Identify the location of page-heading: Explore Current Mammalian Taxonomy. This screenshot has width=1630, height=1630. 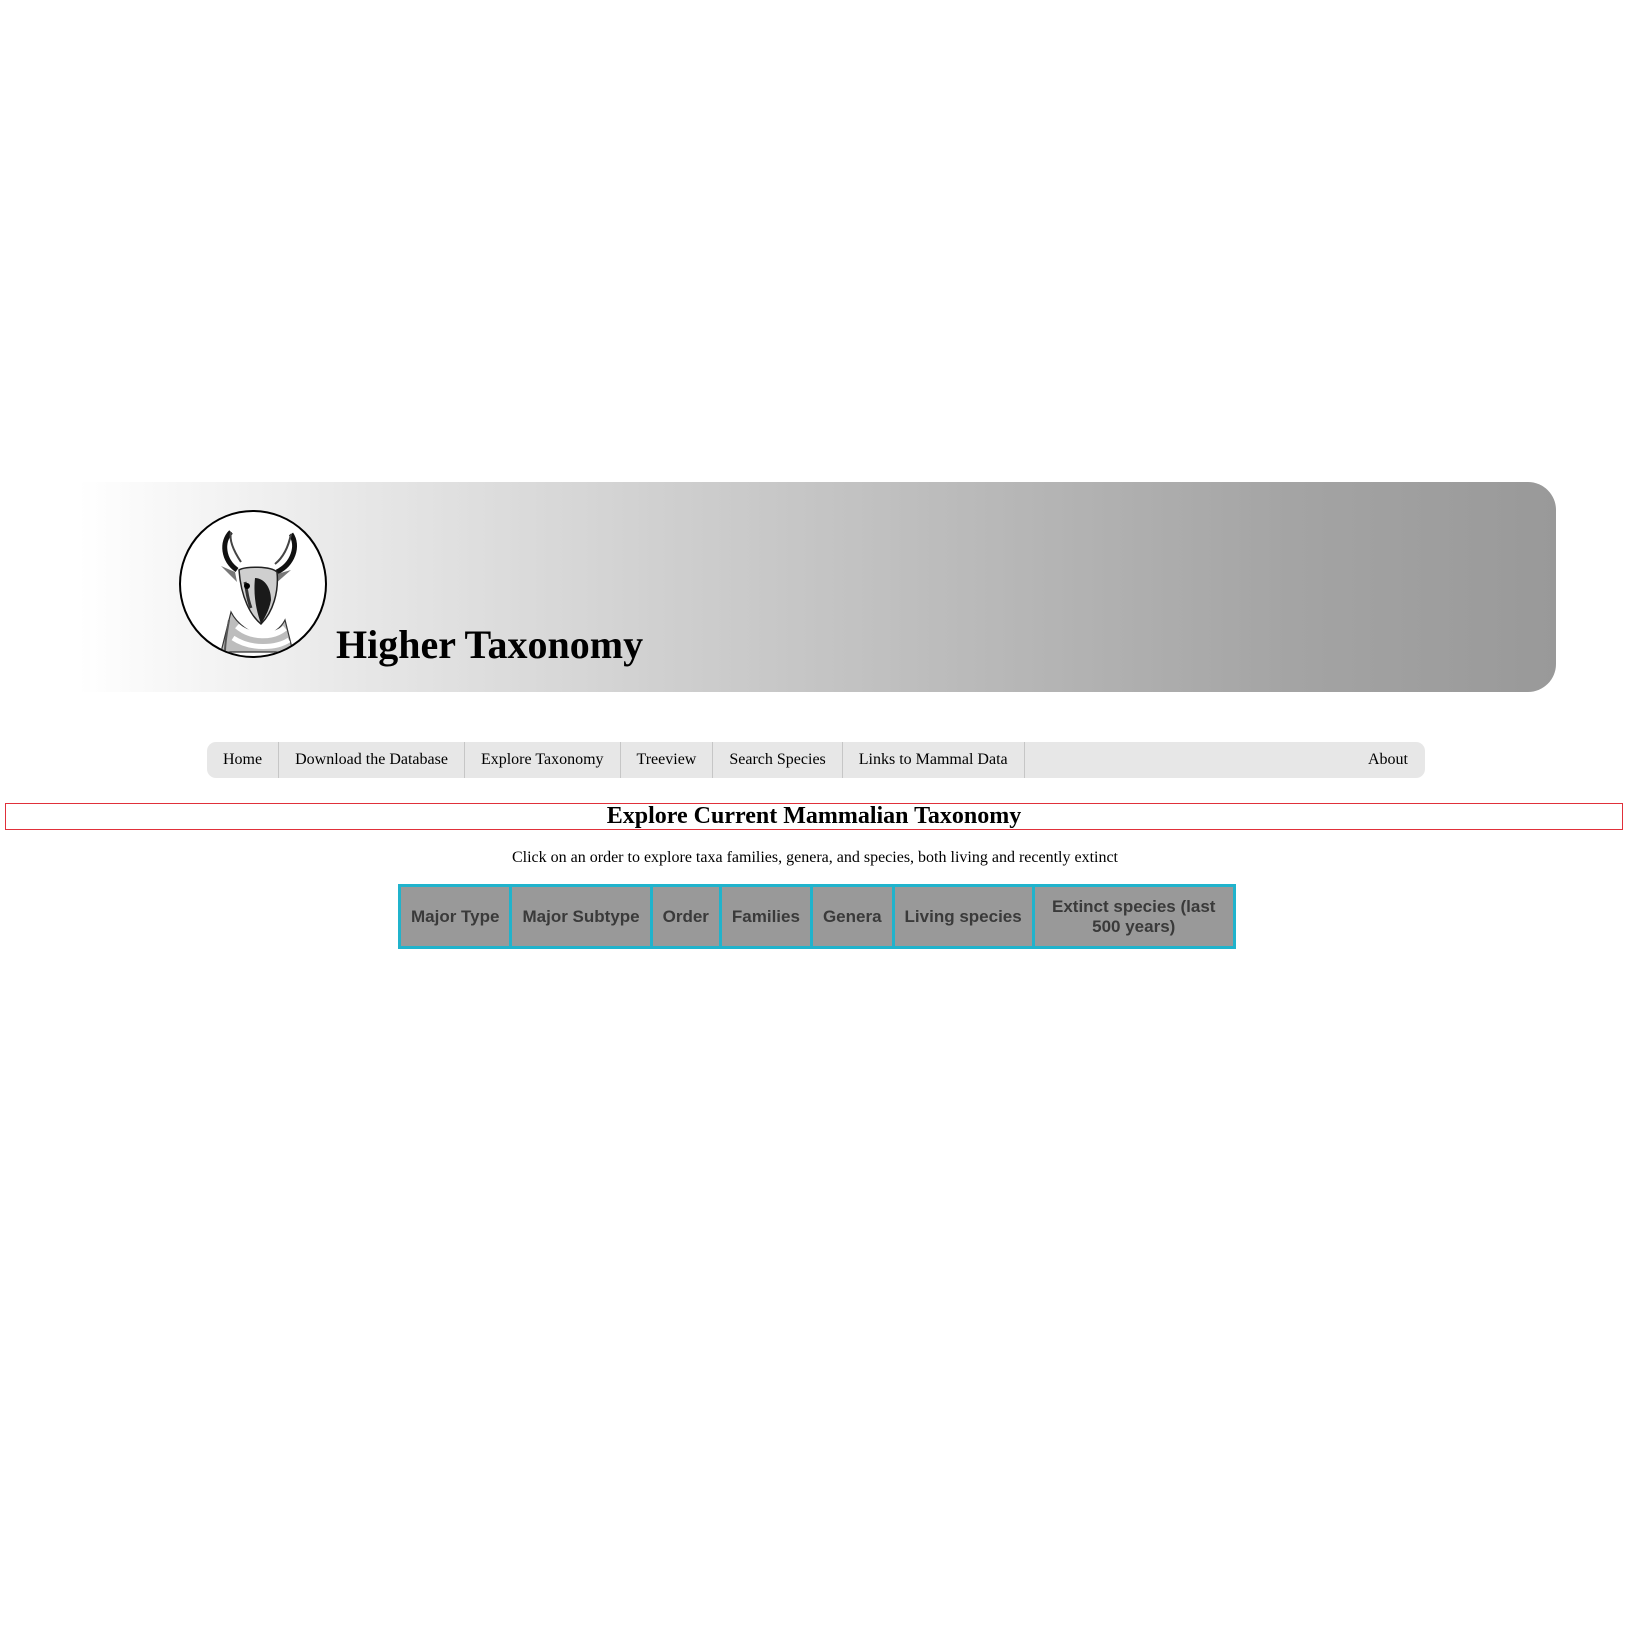
(814, 816).